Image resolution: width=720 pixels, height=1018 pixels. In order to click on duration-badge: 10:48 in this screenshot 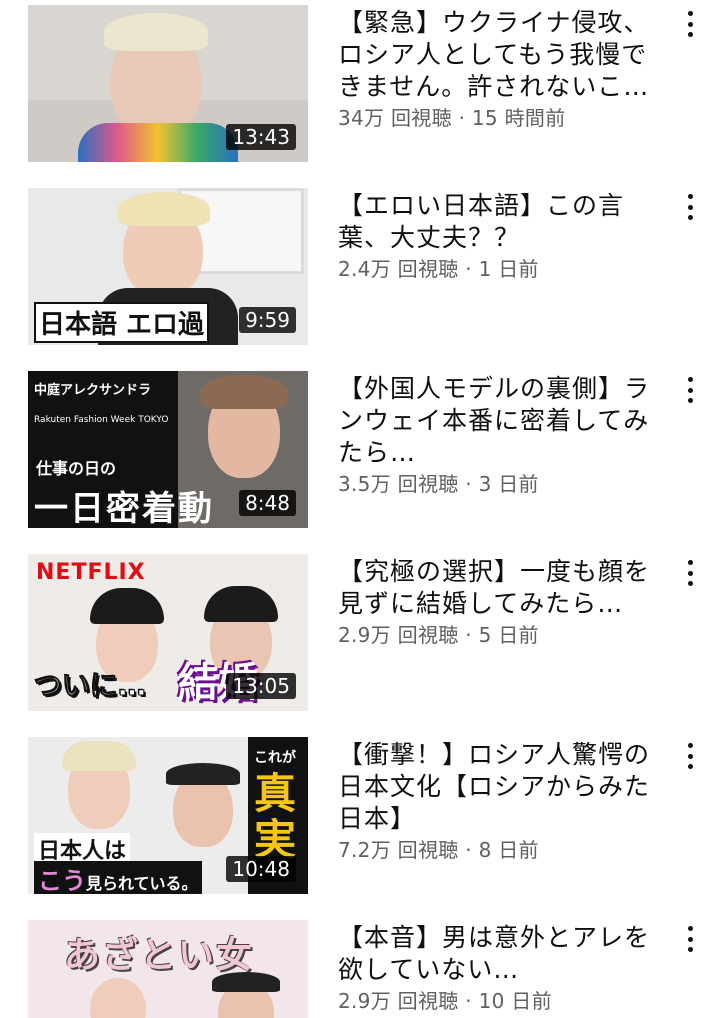, I will do `click(261, 869)`.